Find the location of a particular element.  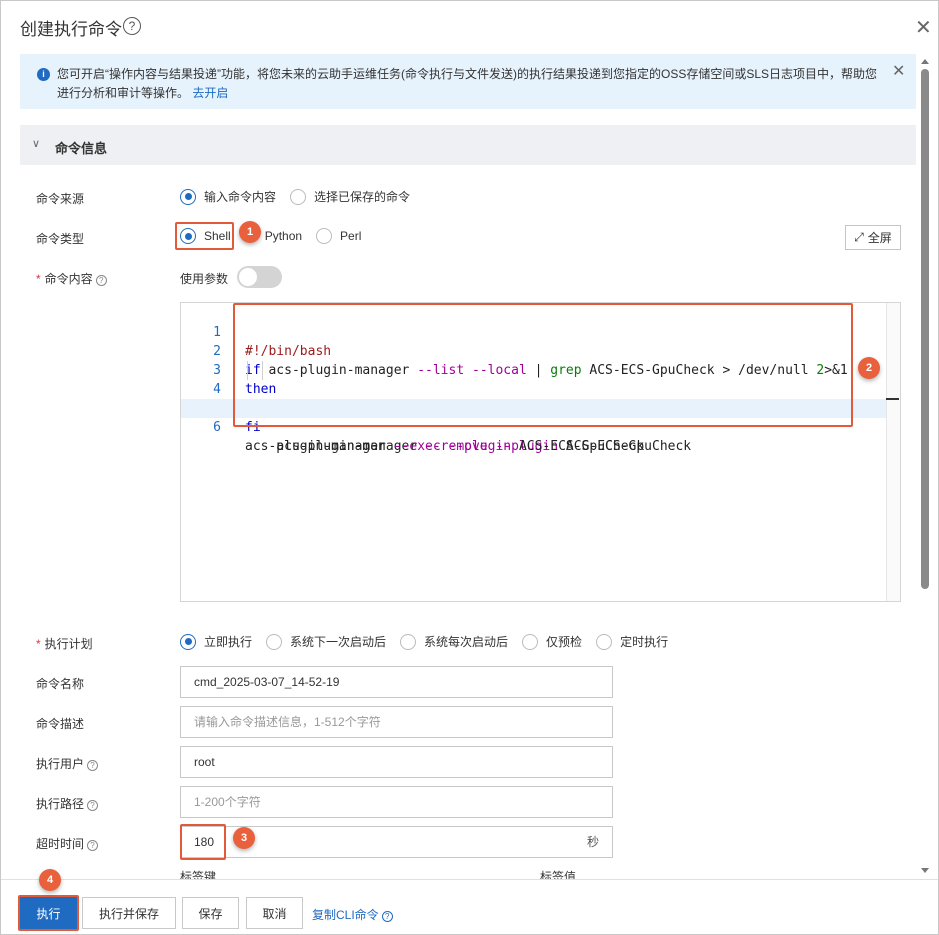

radio-label: Python is located at coordinates (283, 236).